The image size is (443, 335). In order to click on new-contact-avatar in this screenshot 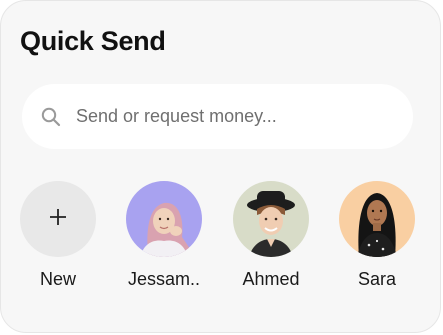, I will do `click(58, 219)`.